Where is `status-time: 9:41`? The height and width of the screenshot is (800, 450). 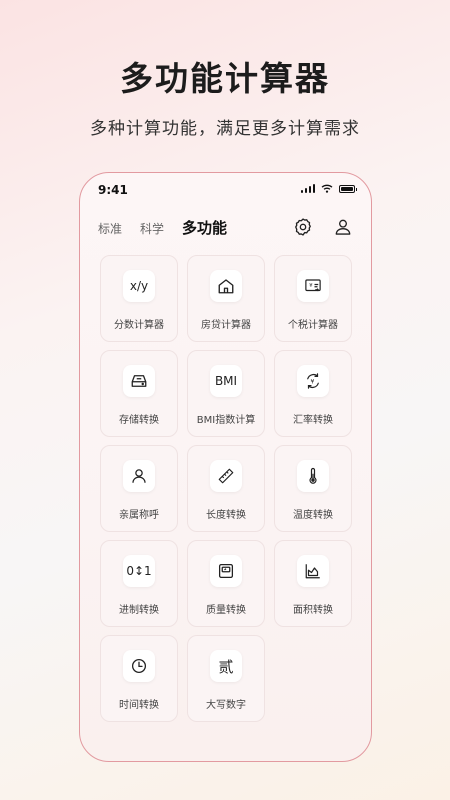
status-time: 9:41 is located at coordinates (113, 190).